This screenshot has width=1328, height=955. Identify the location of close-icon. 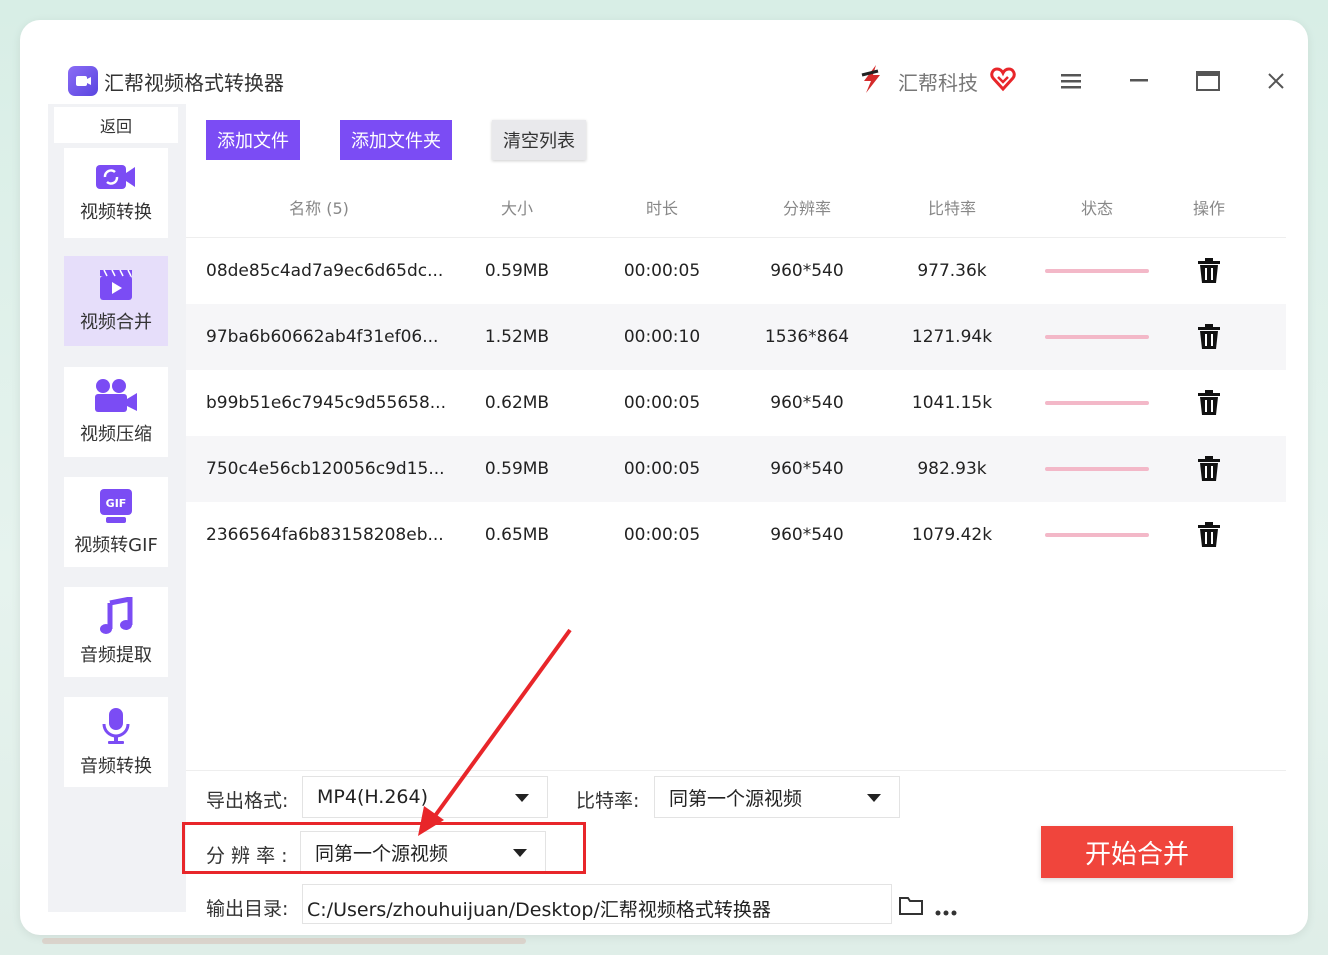
(1276, 81).